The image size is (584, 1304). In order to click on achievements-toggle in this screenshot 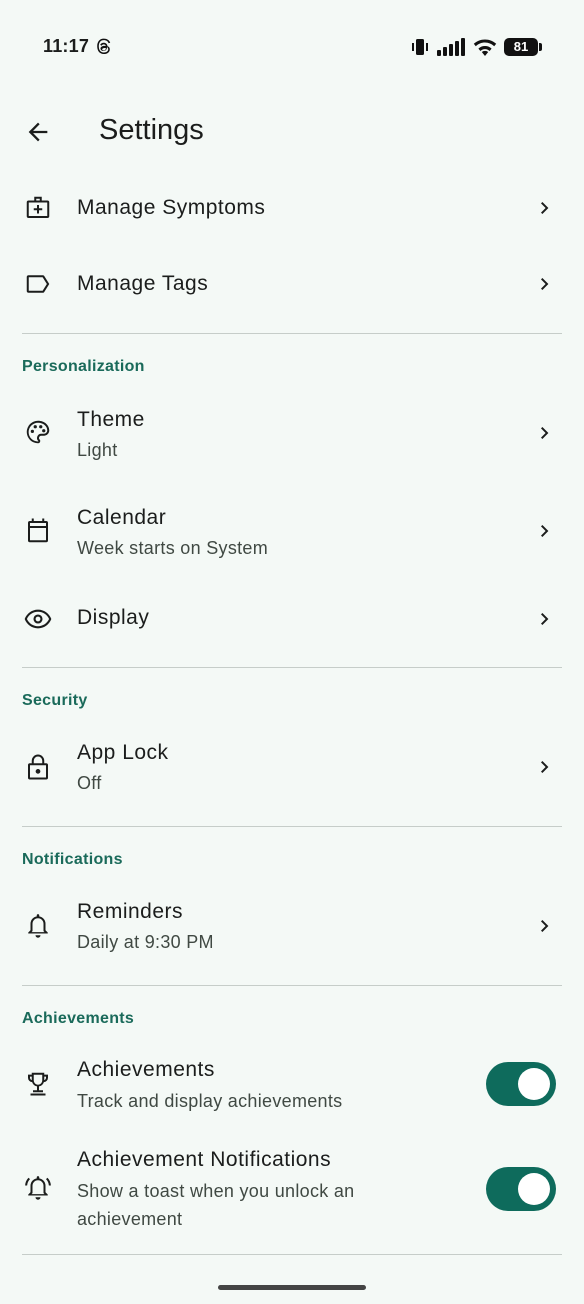, I will do `click(521, 1084)`.